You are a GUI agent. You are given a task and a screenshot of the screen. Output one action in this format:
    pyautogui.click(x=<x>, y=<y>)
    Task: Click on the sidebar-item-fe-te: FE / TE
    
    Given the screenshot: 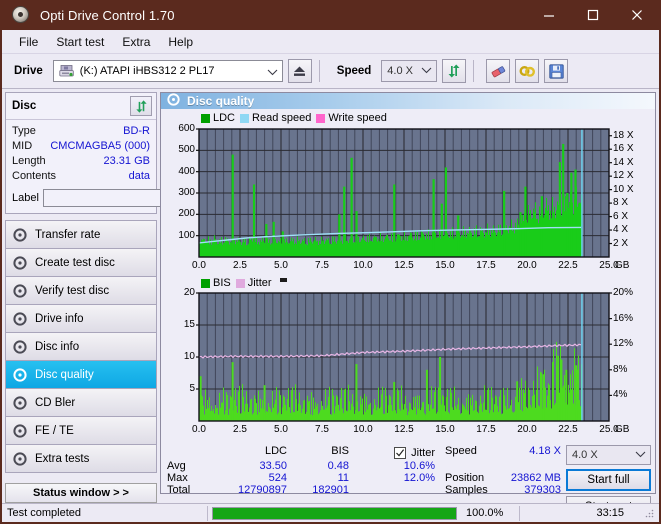 What is the action you would take?
    pyautogui.click(x=81, y=431)
    